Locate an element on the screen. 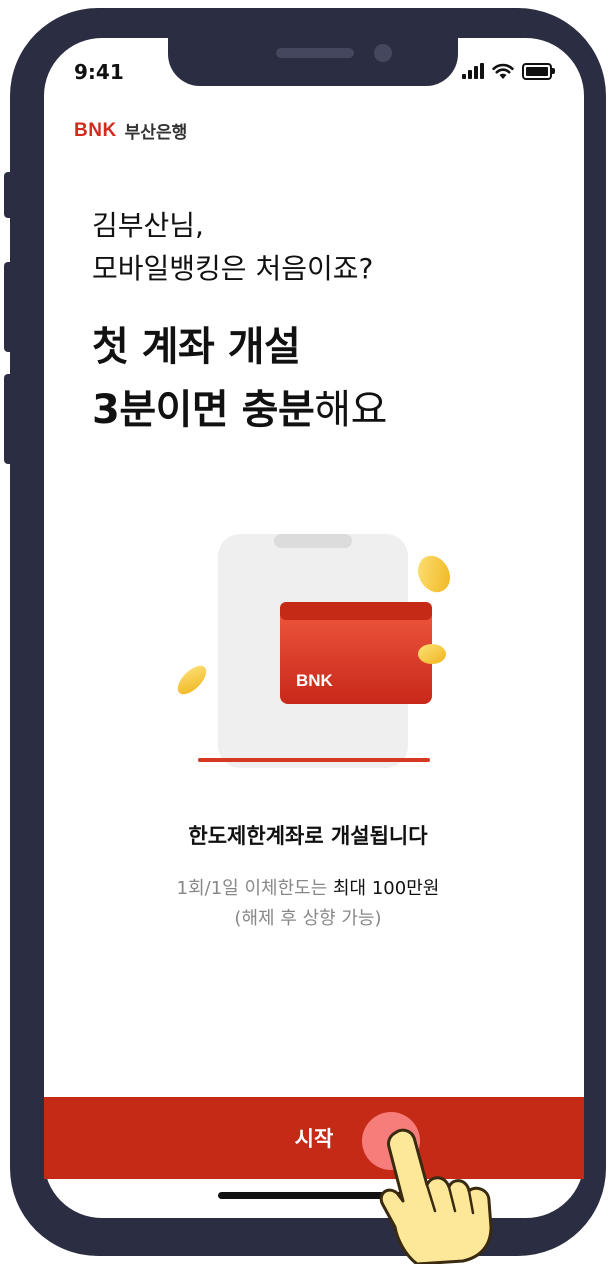  bank-card-stripe is located at coordinates (356, 611).